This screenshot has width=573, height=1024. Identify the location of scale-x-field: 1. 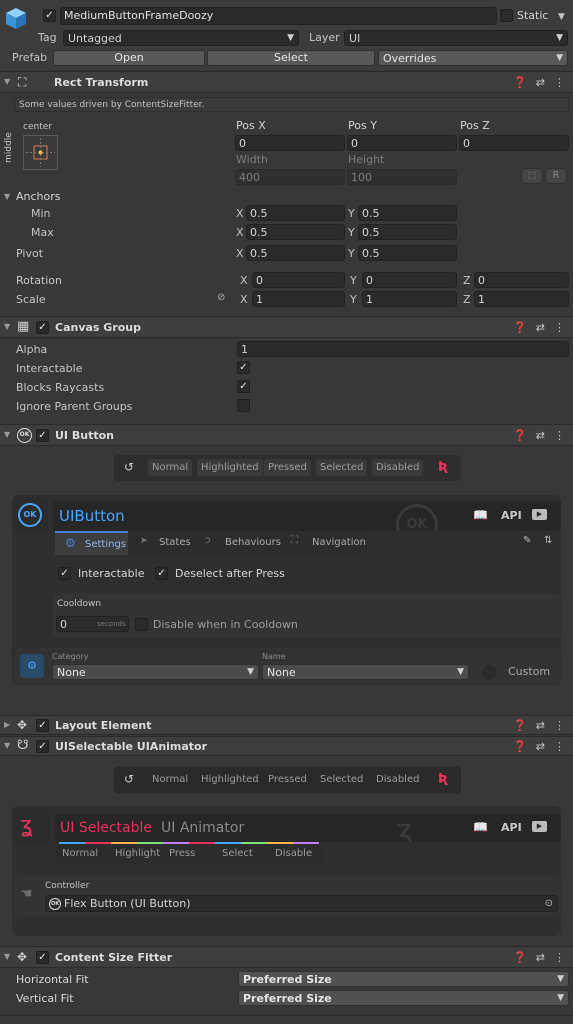
(298, 299).